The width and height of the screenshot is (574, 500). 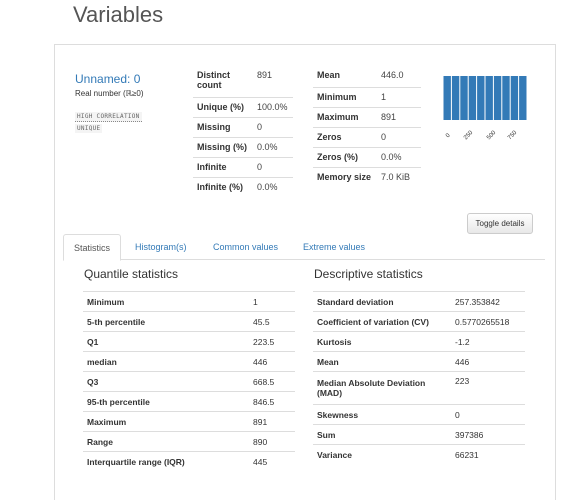 What do you see at coordinates (334, 247) in the screenshot?
I see `tab-extreme-values: Extreme values` at bounding box center [334, 247].